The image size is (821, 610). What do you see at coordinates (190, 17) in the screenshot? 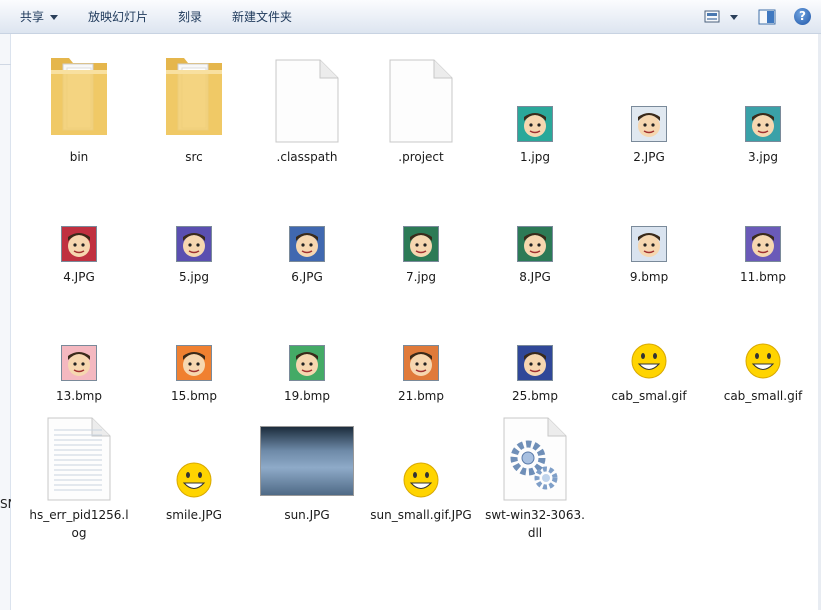
I see `burn-button: 刻录` at bounding box center [190, 17].